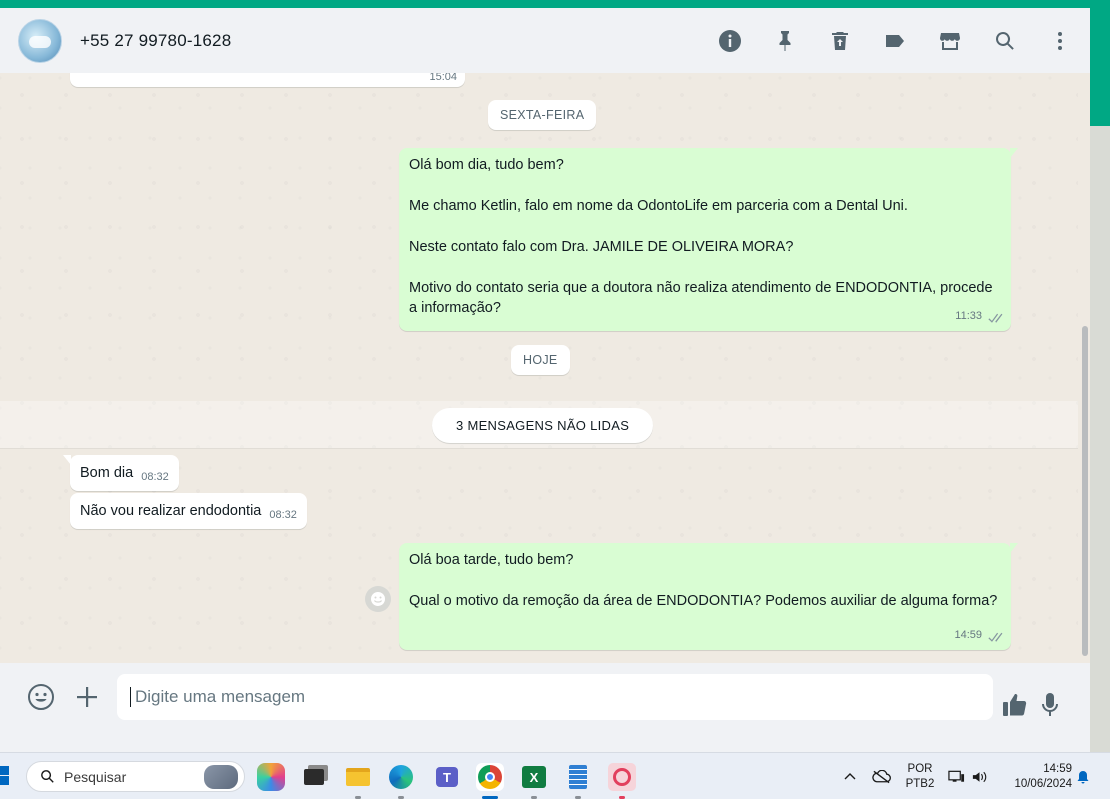 Image resolution: width=1110 pixels, height=799 pixels. What do you see at coordinates (920, 776) in the screenshot?
I see `input-language: POR PTB2` at bounding box center [920, 776].